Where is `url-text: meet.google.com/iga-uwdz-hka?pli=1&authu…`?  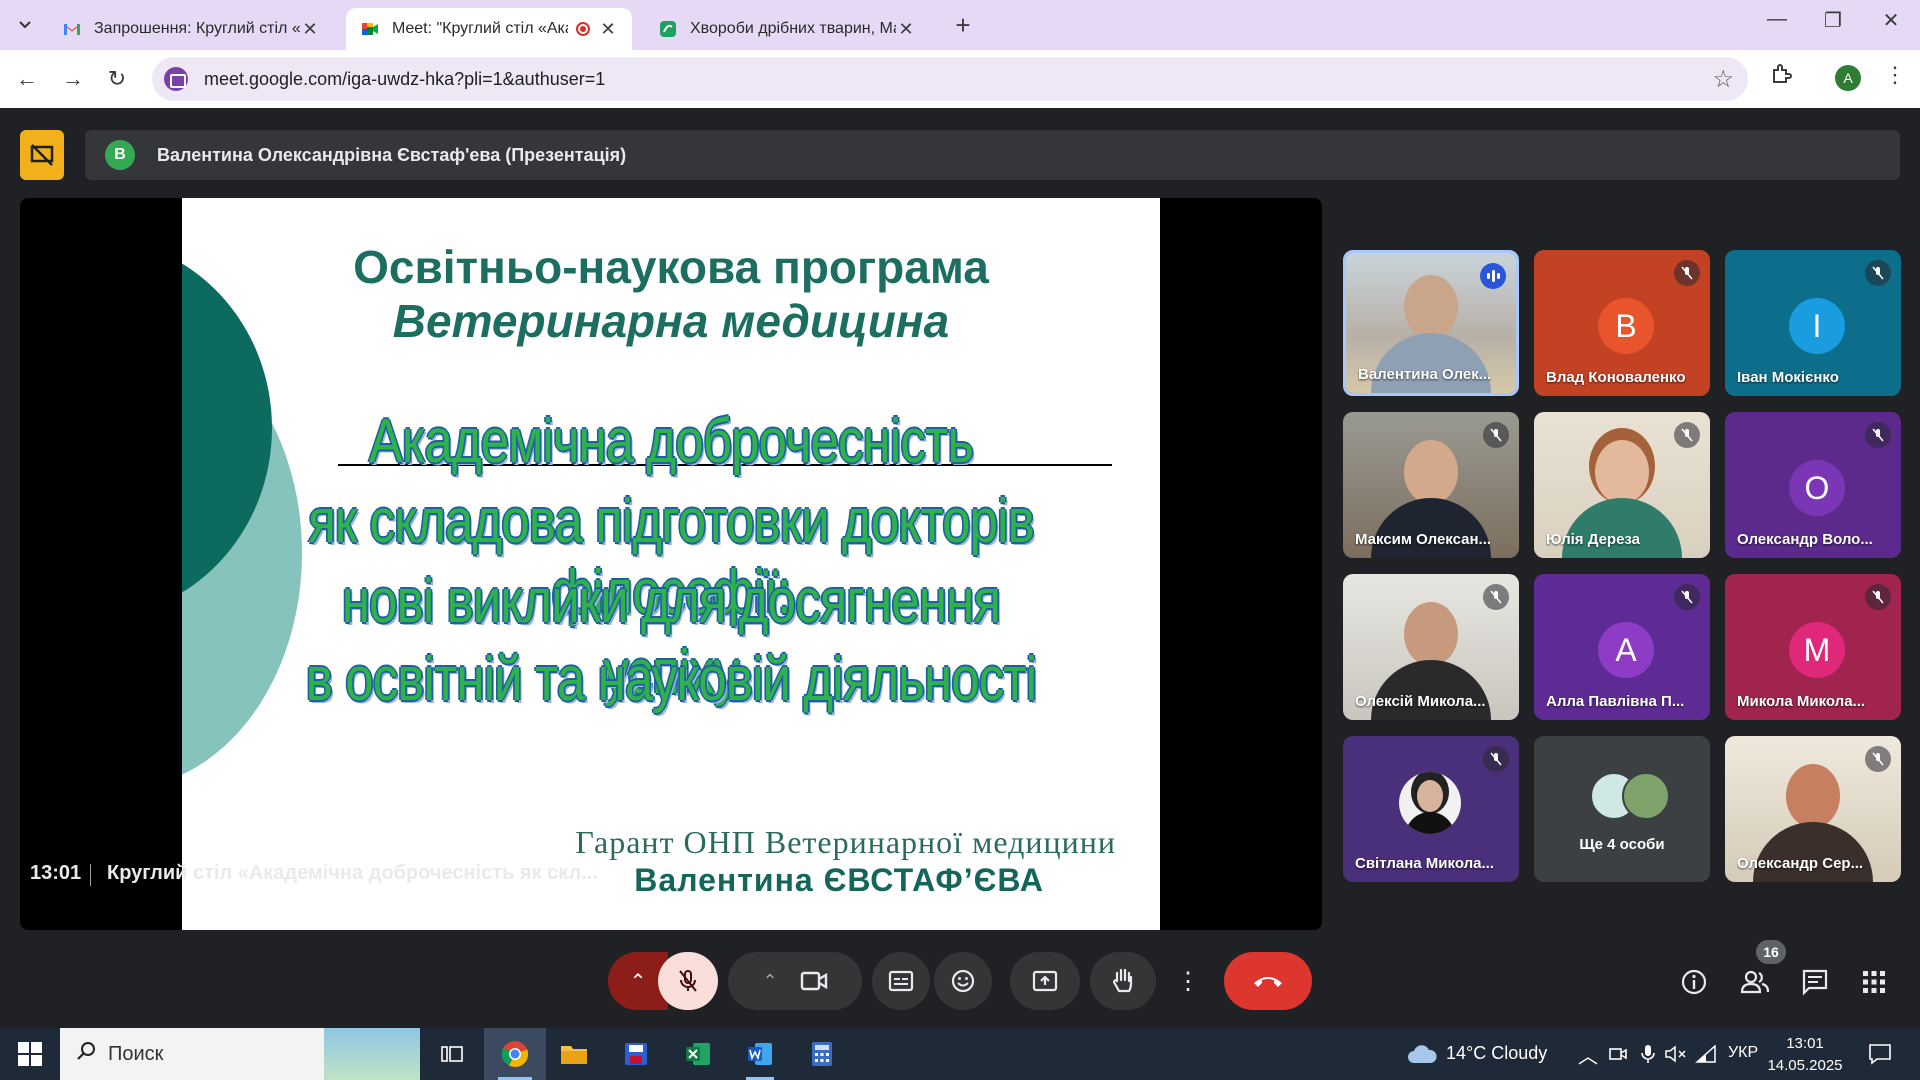 url-text: meet.google.com/iga-uwdz-hka?pli=1&authu… is located at coordinates (404, 79).